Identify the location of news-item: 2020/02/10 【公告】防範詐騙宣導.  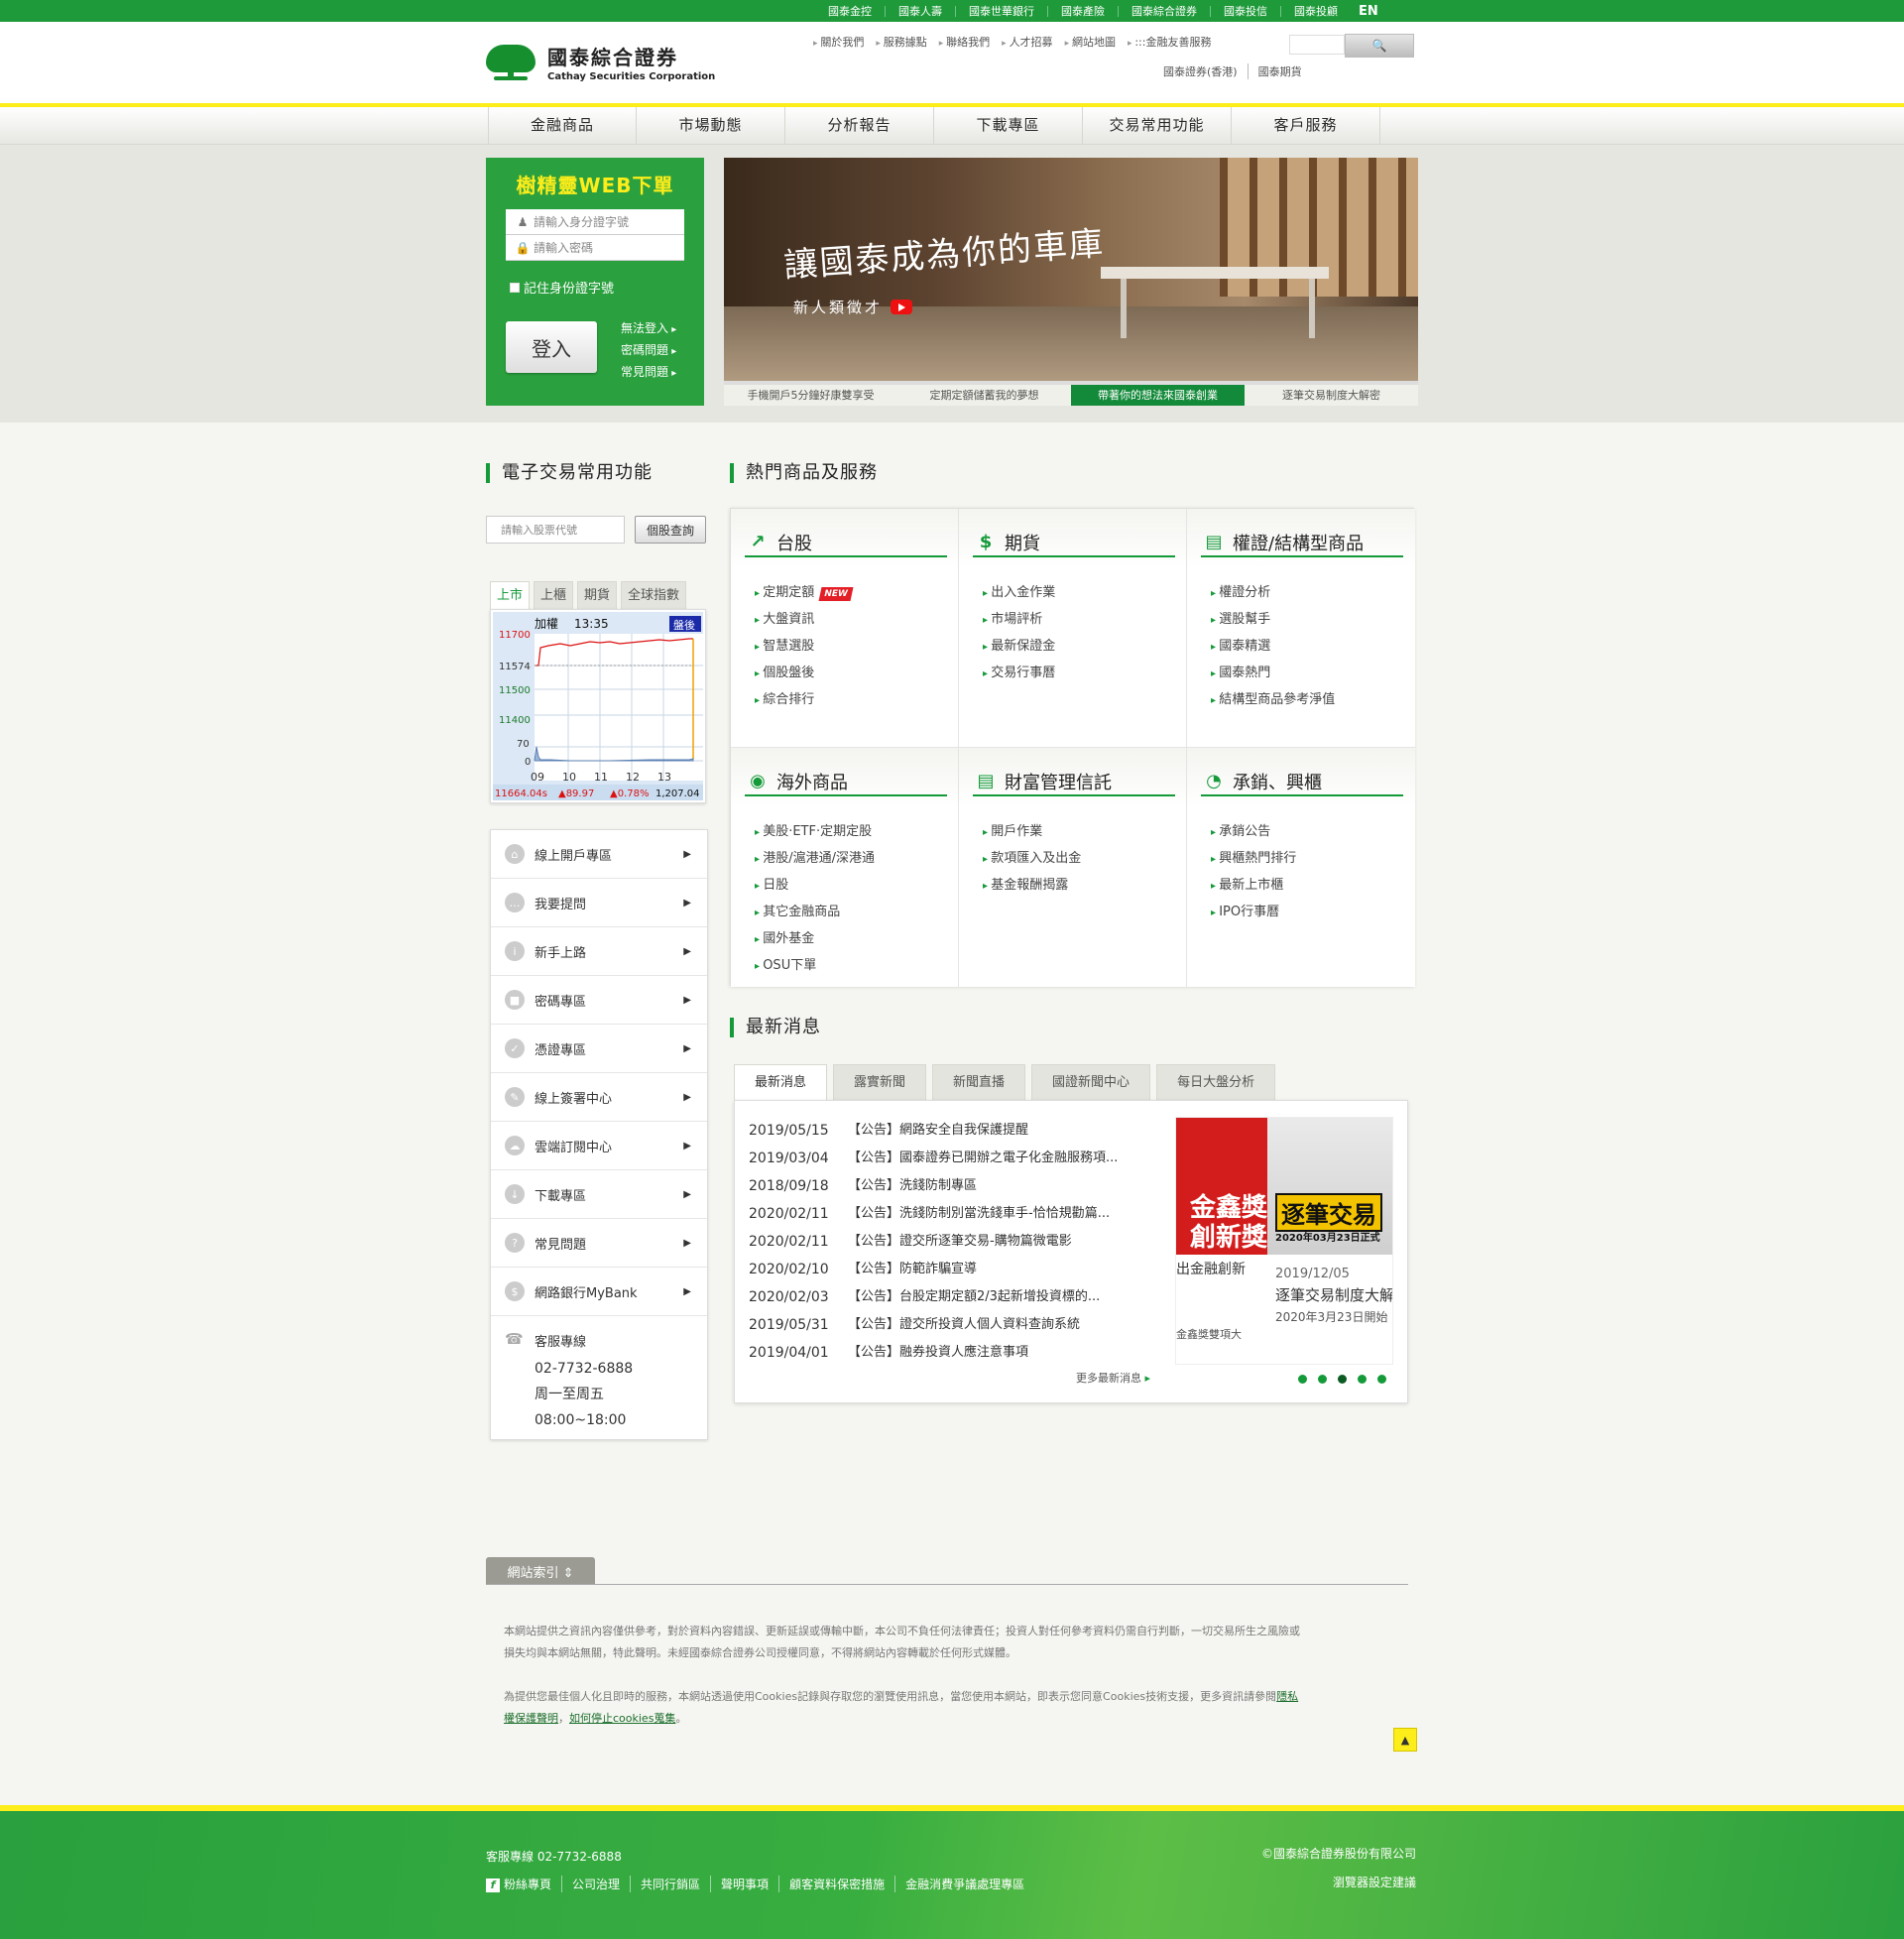
(954, 1269).